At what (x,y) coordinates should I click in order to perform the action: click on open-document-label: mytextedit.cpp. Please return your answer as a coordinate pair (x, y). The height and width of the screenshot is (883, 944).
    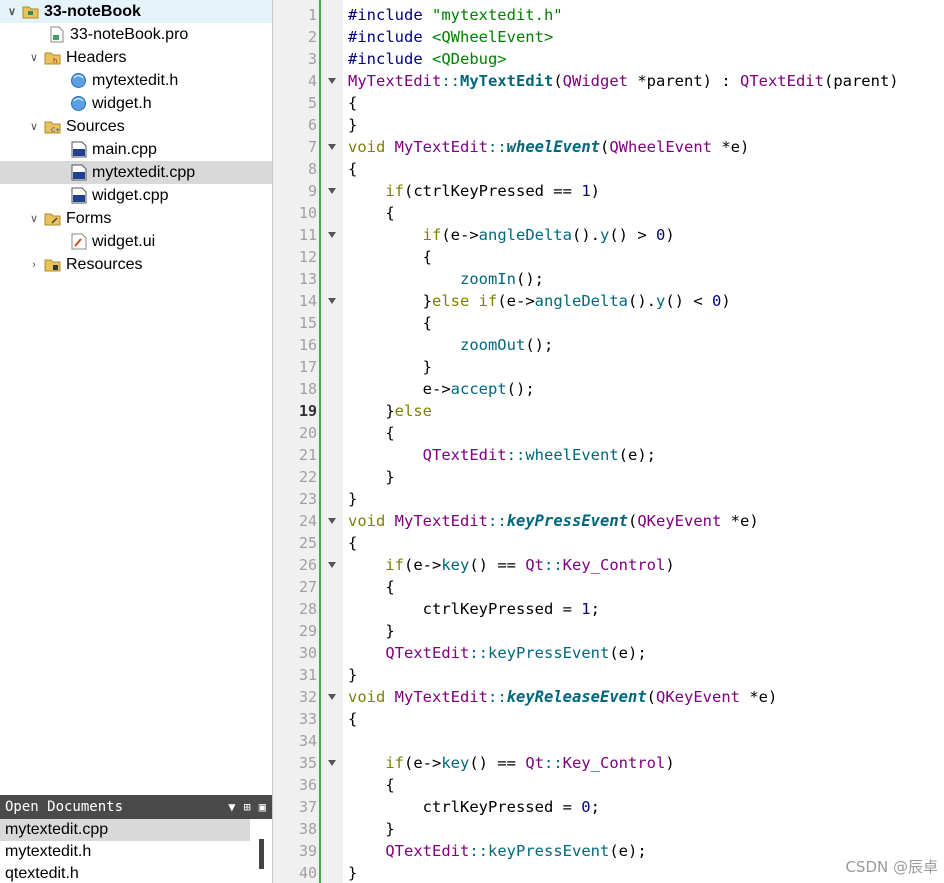
    Looking at the image, I should click on (57, 829).